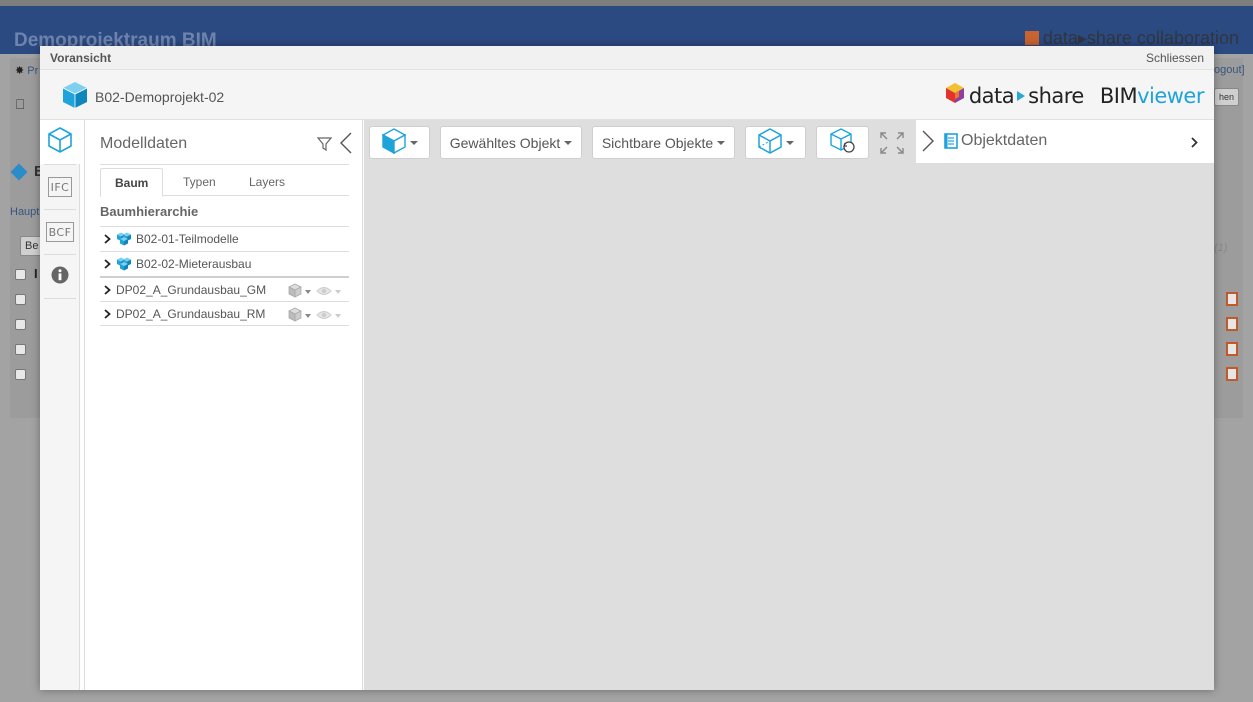 The height and width of the screenshot is (702, 1253). I want to click on tree-item-label: DP02_A_Grundausbau_RM, so click(191, 313).